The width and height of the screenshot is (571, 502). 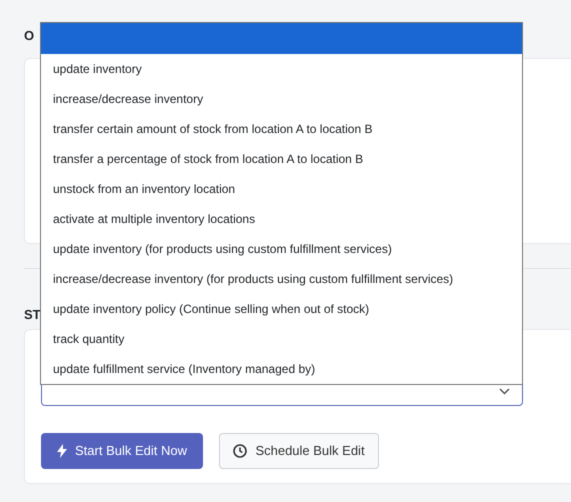 I want to click on section-heading: O, so click(x=29, y=36).